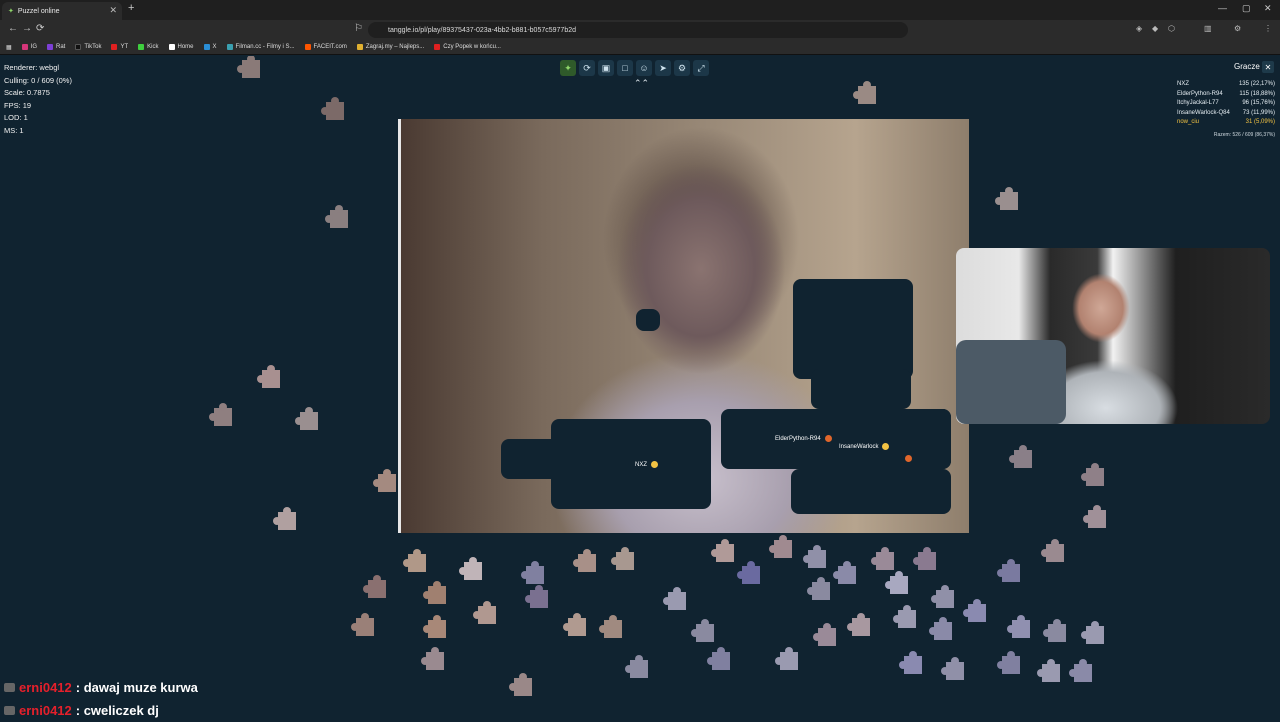  Describe the element at coordinates (1222, 8) in the screenshot. I see `minimize-icon: —` at that location.